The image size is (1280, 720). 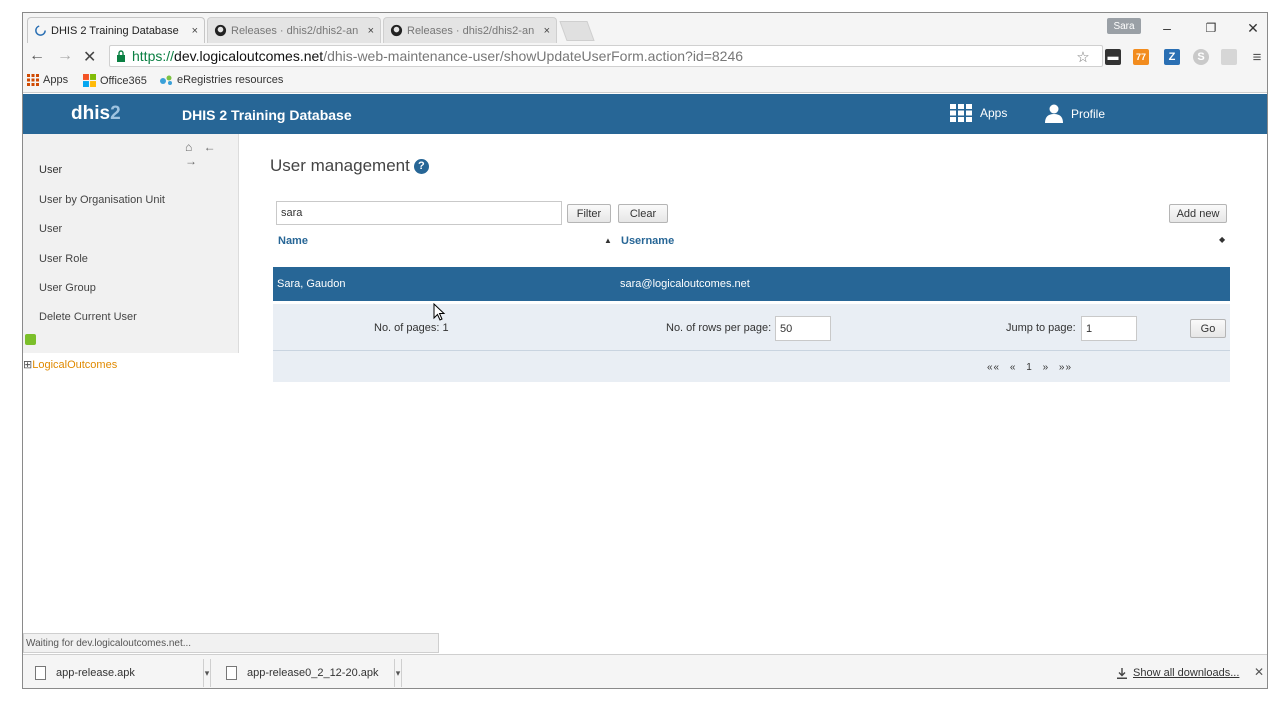 I want to click on sort-icon: ◆, so click(x=1222, y=239).